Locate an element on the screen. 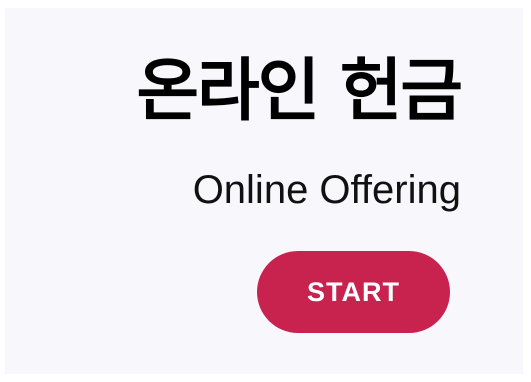 Image resolution: width=531 pixels, height=382 pixels. page-title-english: Online Offering is located at coordinates (326, 190).